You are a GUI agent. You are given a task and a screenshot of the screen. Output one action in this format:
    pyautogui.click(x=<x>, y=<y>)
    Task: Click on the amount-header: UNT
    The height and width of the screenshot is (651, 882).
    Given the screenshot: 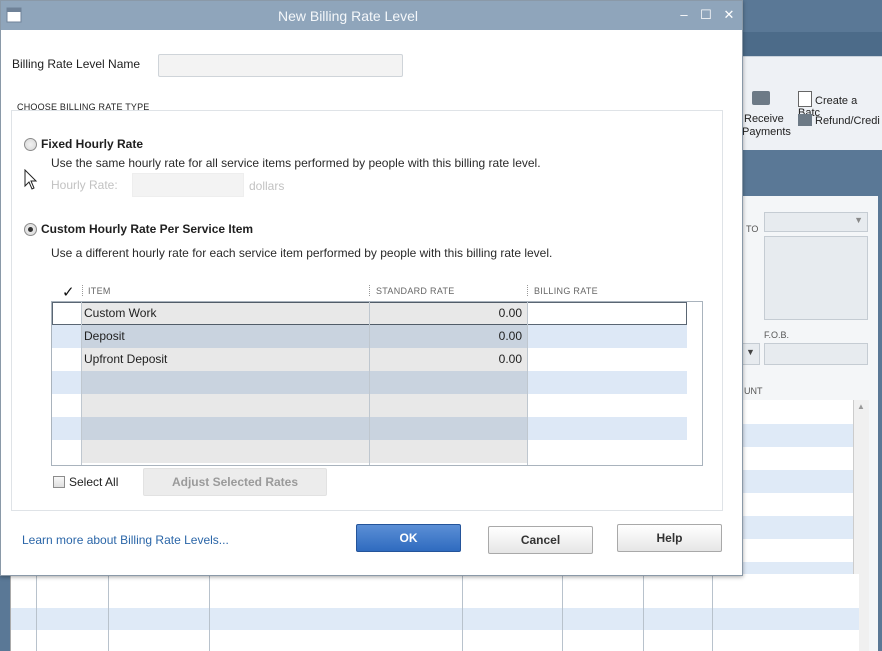 What is the action you would take?
    pyautogui.click(x=753, y=391)
    